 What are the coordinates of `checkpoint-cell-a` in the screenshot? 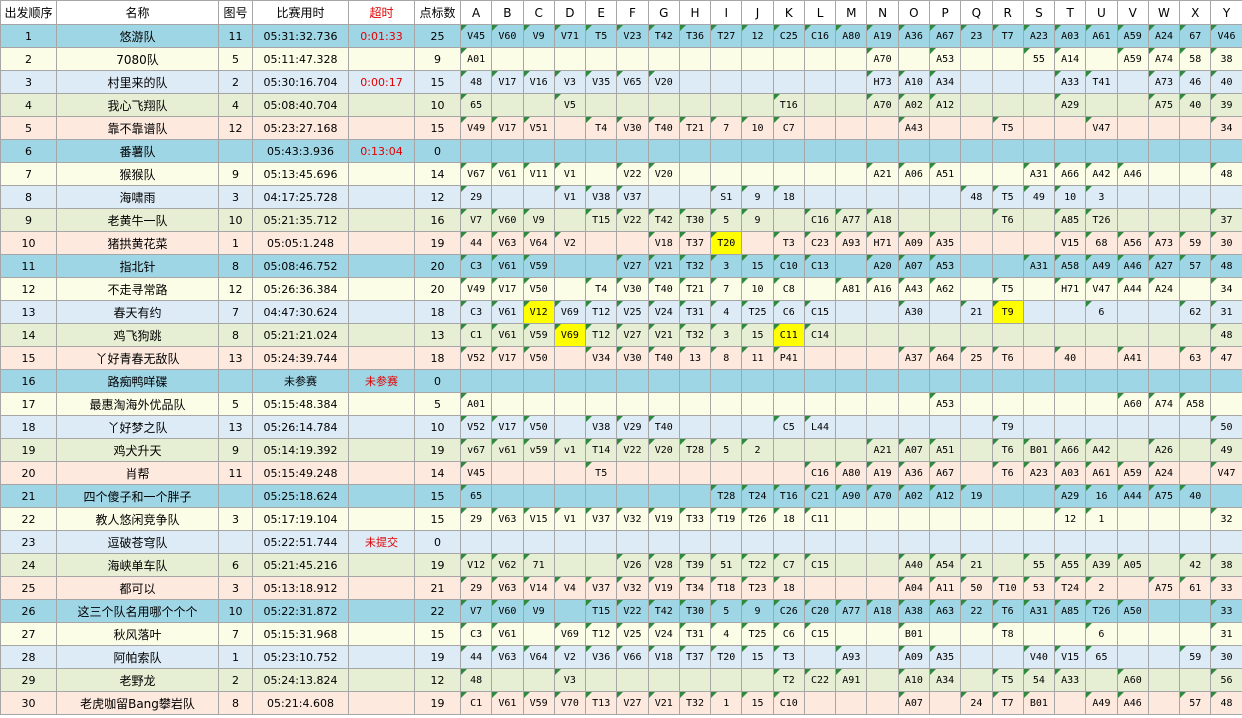 It's located at (476, 542).